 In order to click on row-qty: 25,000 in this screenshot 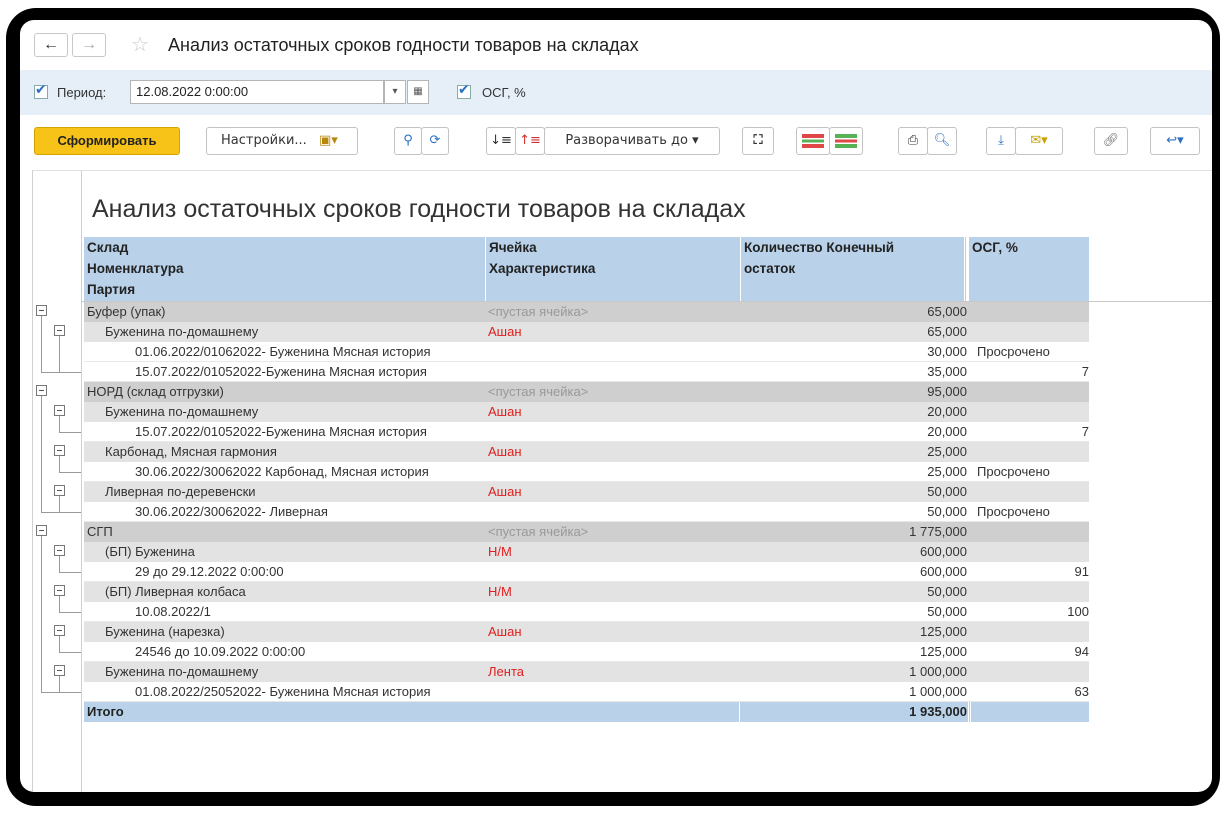, I will do `click(947, 471)`.